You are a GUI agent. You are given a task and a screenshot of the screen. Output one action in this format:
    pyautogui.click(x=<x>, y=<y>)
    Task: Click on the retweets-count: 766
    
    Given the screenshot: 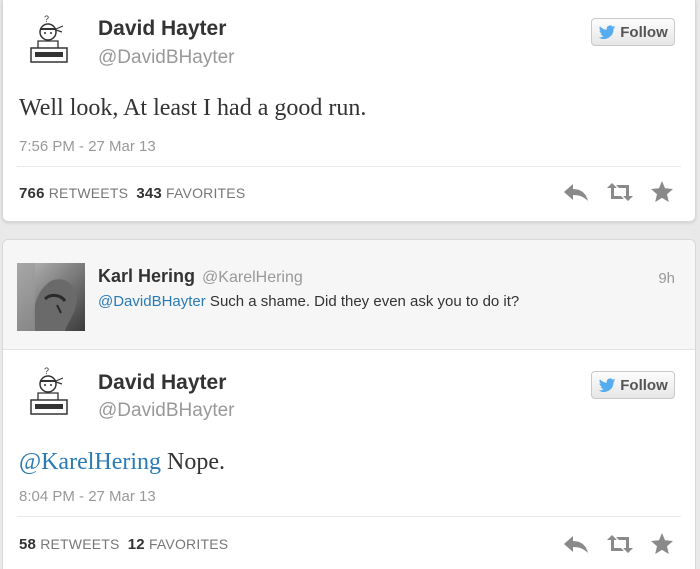 What is the action you would take?
    pyautogui.click(x=32, y=193)
    